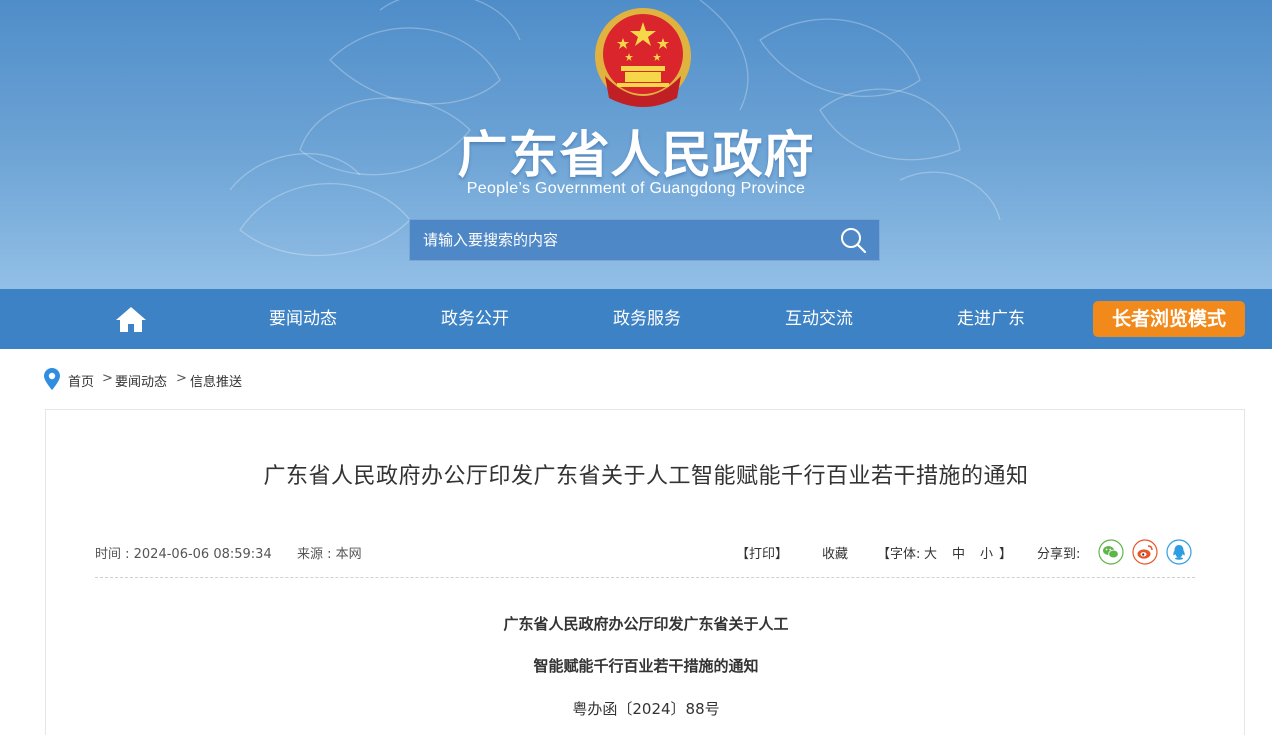 Image resolution: width=1272 pixels, height=735 pixels. Describe the element at coordinates (930, 552) in the screenshot. I see `font-size-large: 大` at that location.